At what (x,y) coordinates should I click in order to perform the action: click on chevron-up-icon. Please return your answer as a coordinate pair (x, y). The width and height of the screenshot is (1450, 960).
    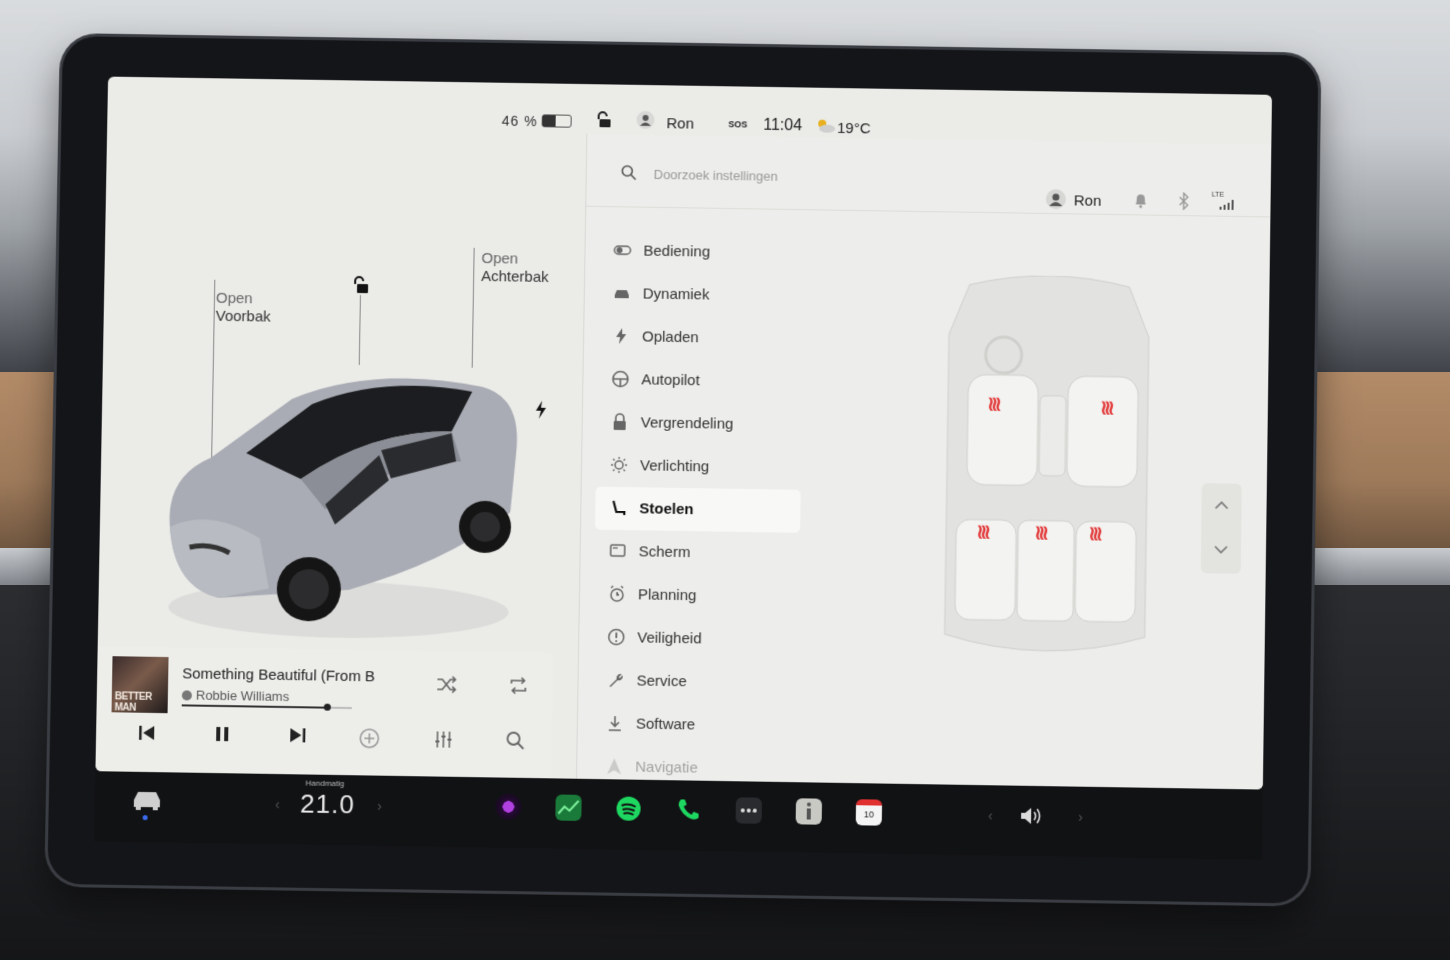
    Looking at the image, I should click on (1221, 505).